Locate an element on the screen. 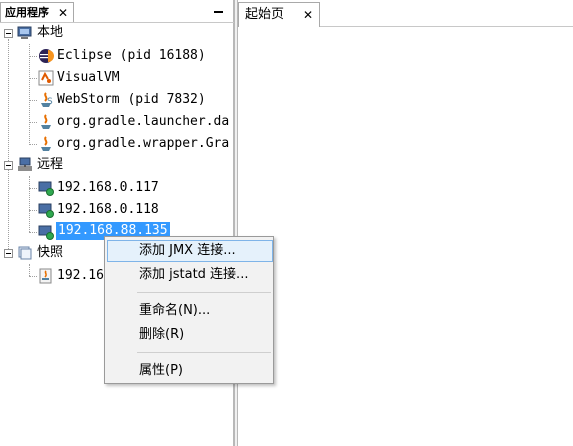 The height and width of the screenshot is (446, 573). tree-label: org.gradle.launcher.da is located at coordinates (143, 121).